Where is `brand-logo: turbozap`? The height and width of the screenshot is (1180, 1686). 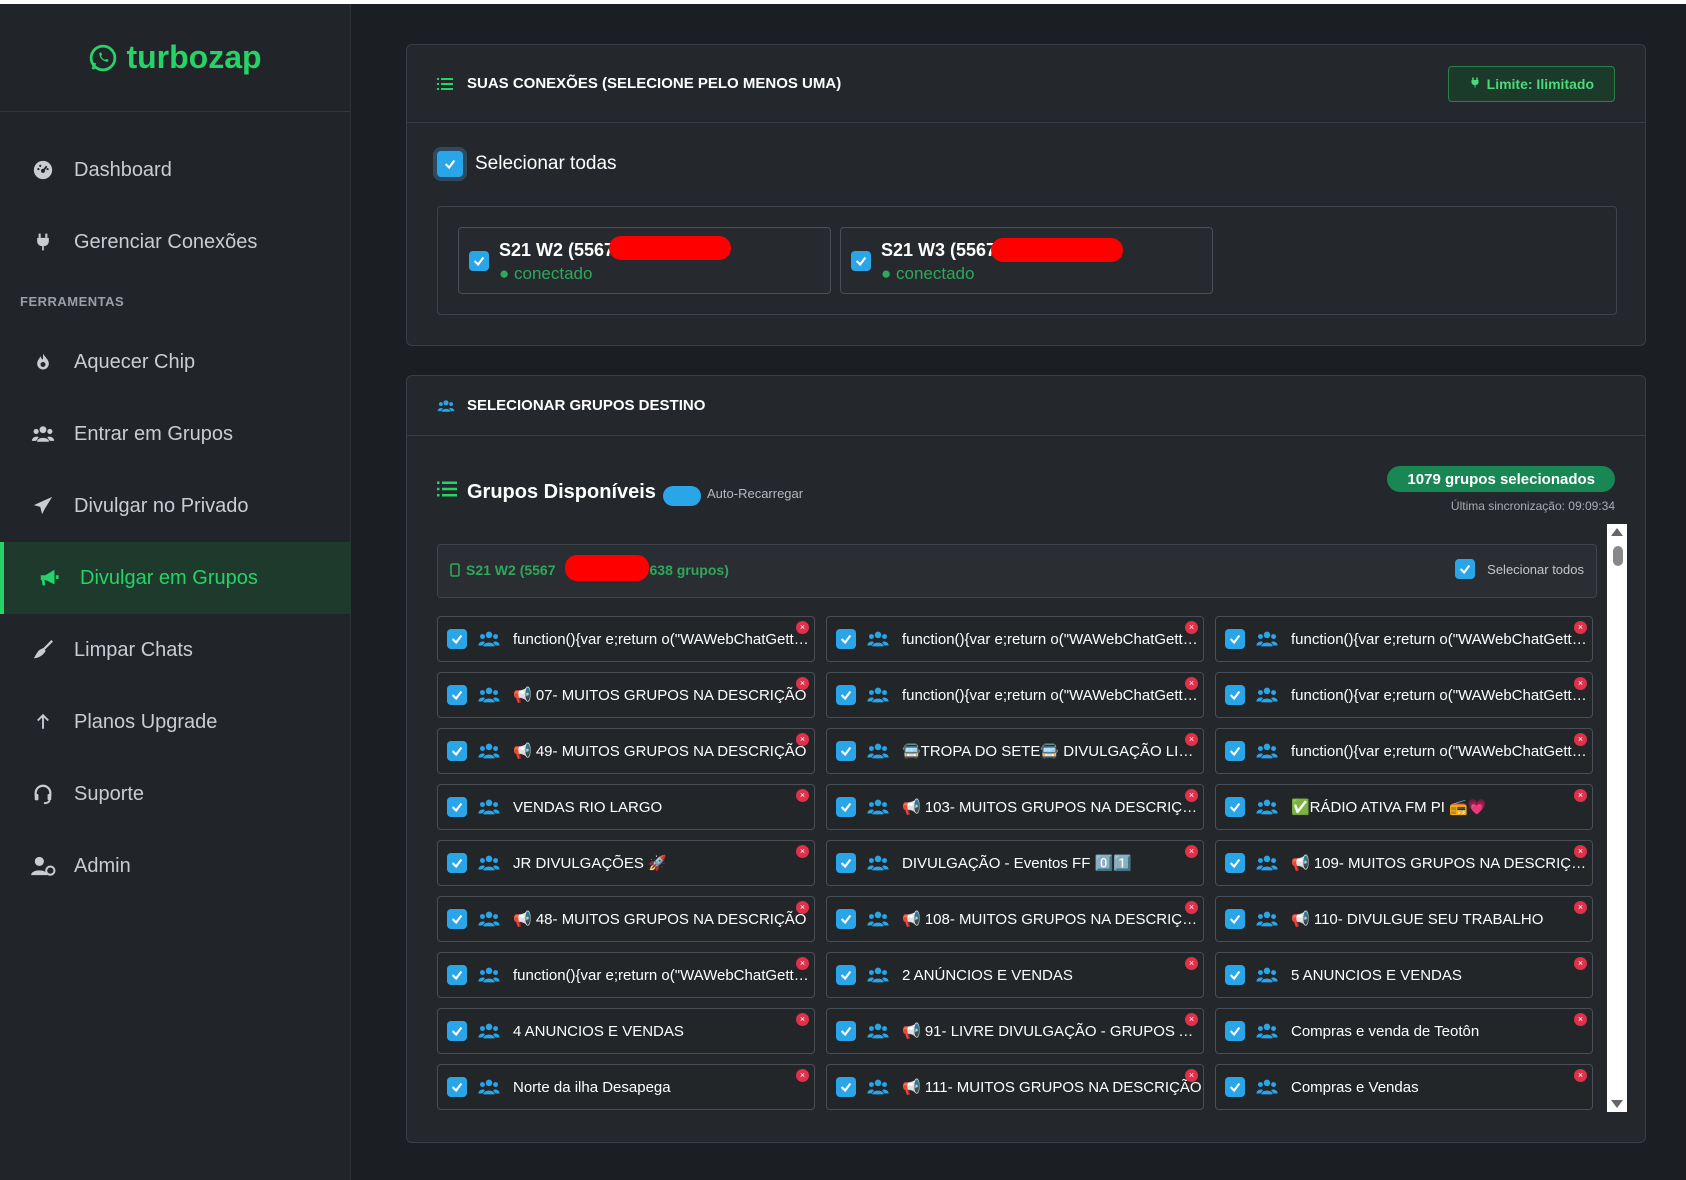
brand-logo: turbozap is located at coordinates (175, 58).